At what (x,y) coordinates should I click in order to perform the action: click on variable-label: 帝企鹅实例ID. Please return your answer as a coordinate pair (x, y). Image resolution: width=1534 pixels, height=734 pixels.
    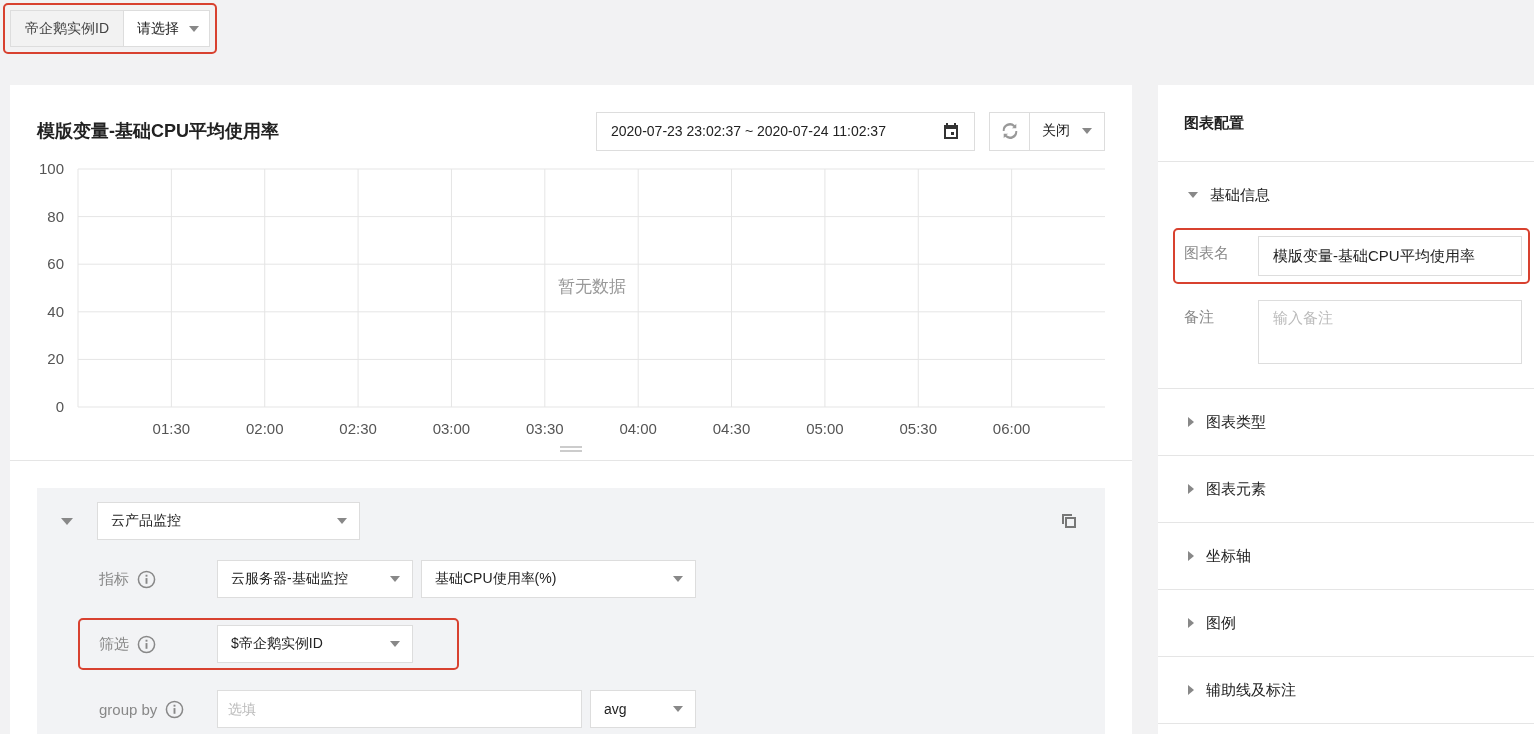
    Looking at the image, I should click on (66, 28).